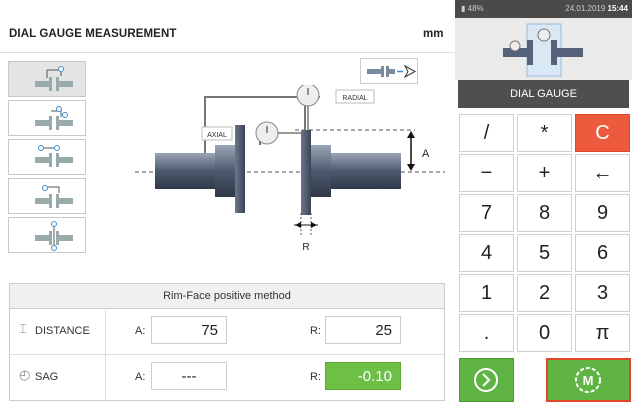 The image size is (632, 414). I want to click on chevron-right-circle-icon, so click(486, 380).